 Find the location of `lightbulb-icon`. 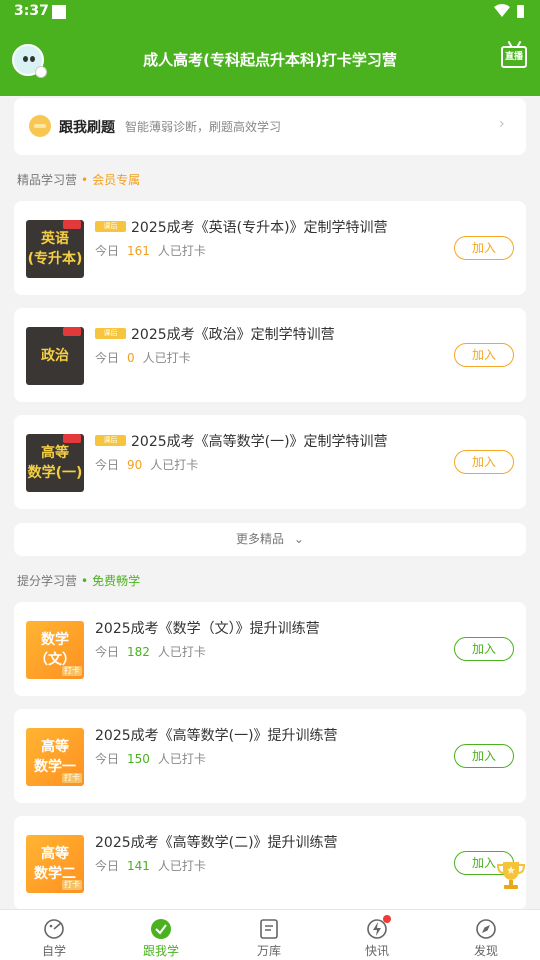

lightbulb-icon is located at coordinates (40, 126).